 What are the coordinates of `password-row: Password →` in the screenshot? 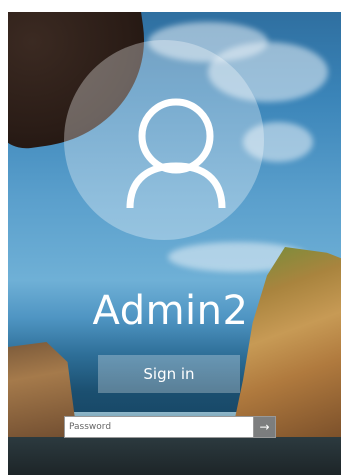 It's located at (170, 427).